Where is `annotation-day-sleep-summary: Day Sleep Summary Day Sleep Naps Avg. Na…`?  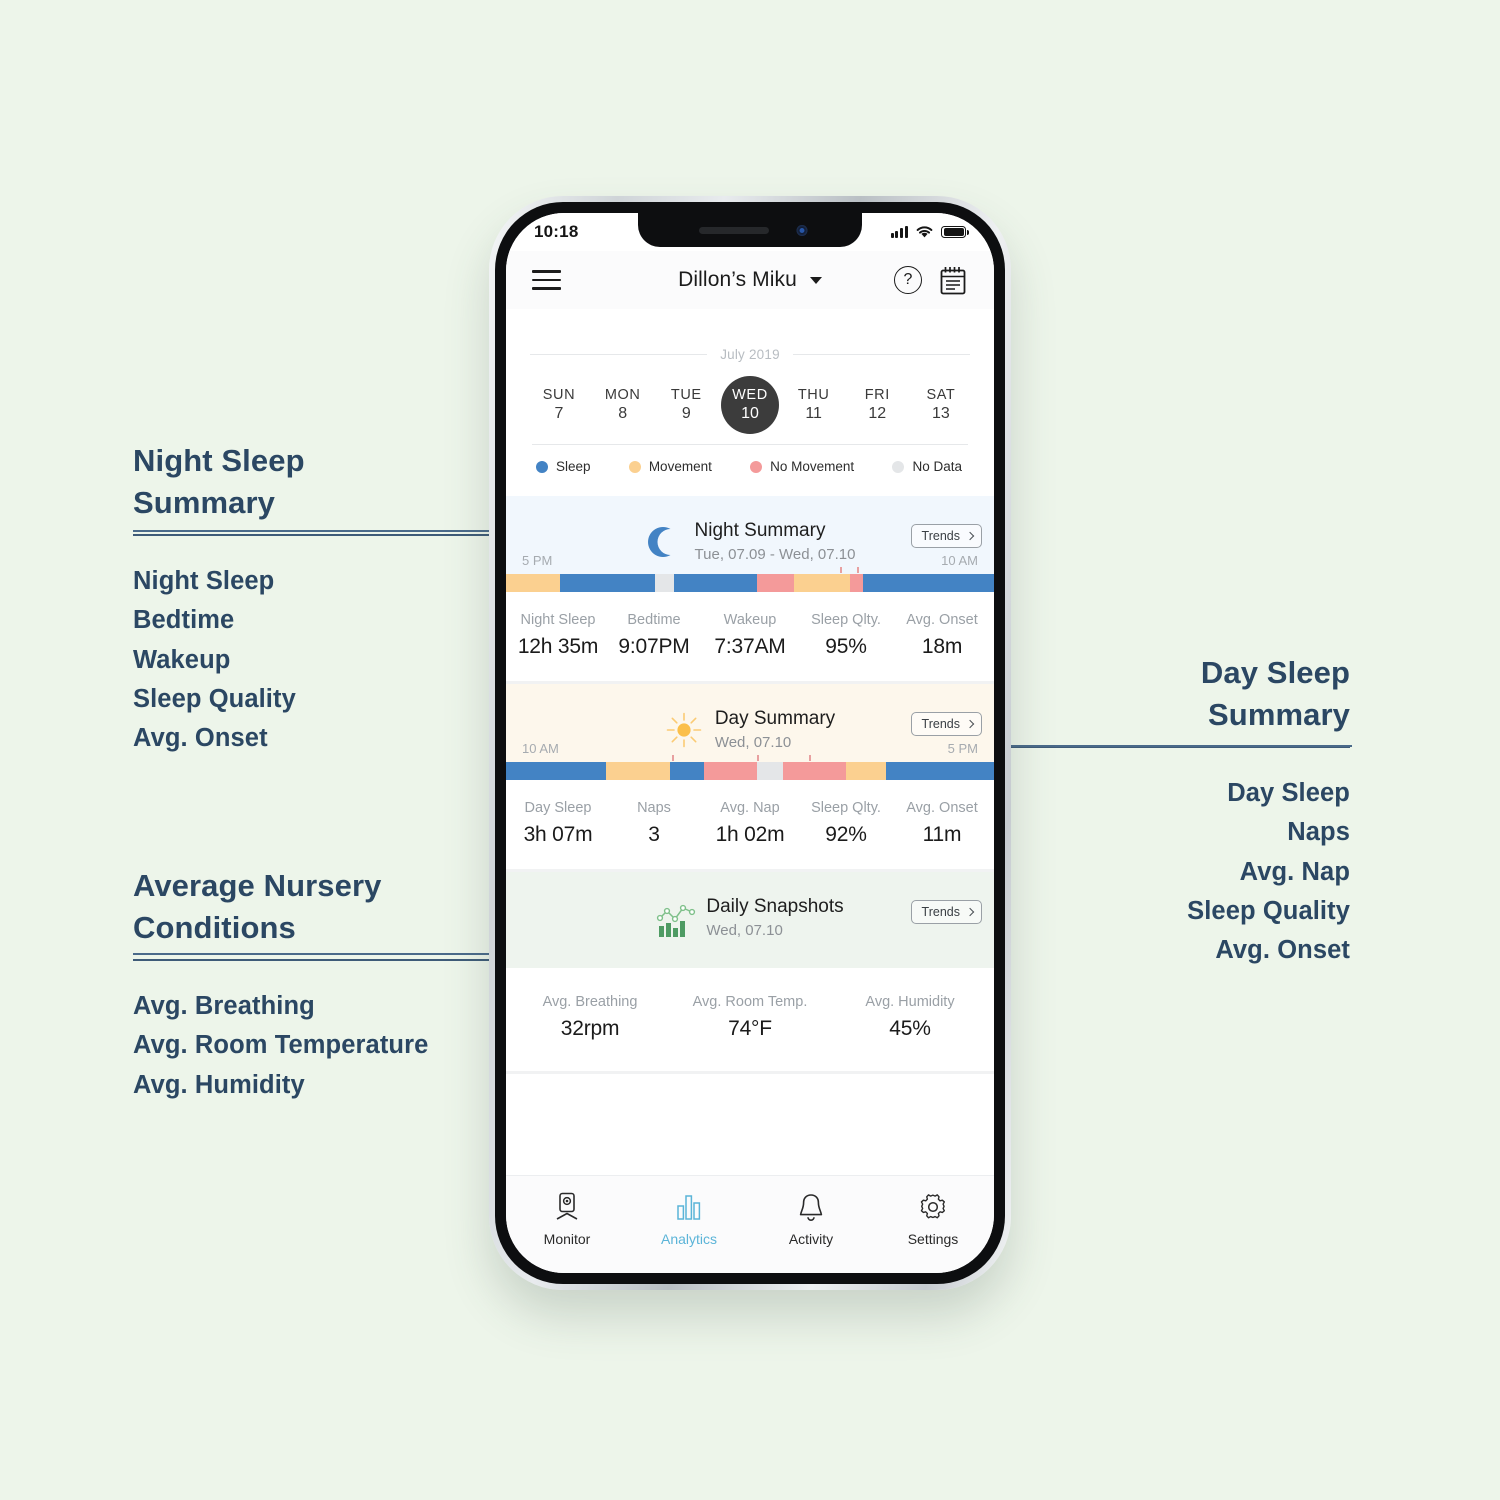 annotation-day-sleep-summary: Day Sleep Summary Day Sleep Naps Avg. Na… is located at coordinates (1162, 811).